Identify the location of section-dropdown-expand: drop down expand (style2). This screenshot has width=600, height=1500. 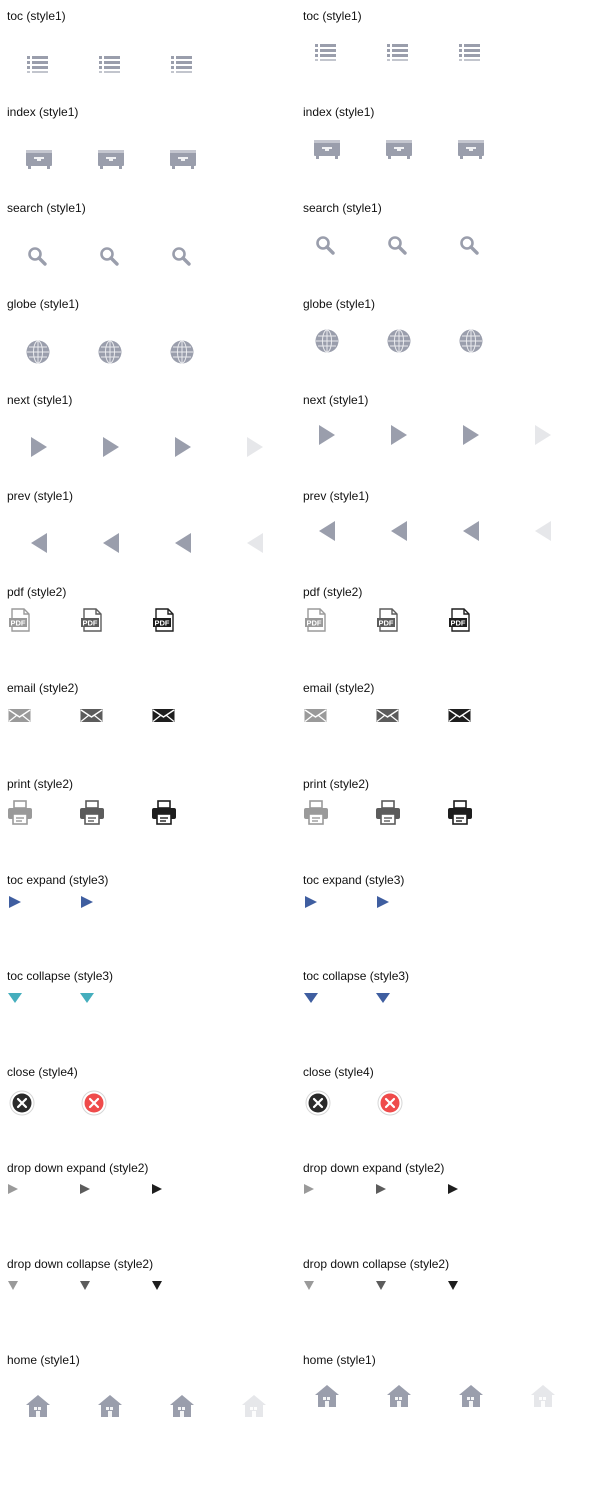
(445, 1200).